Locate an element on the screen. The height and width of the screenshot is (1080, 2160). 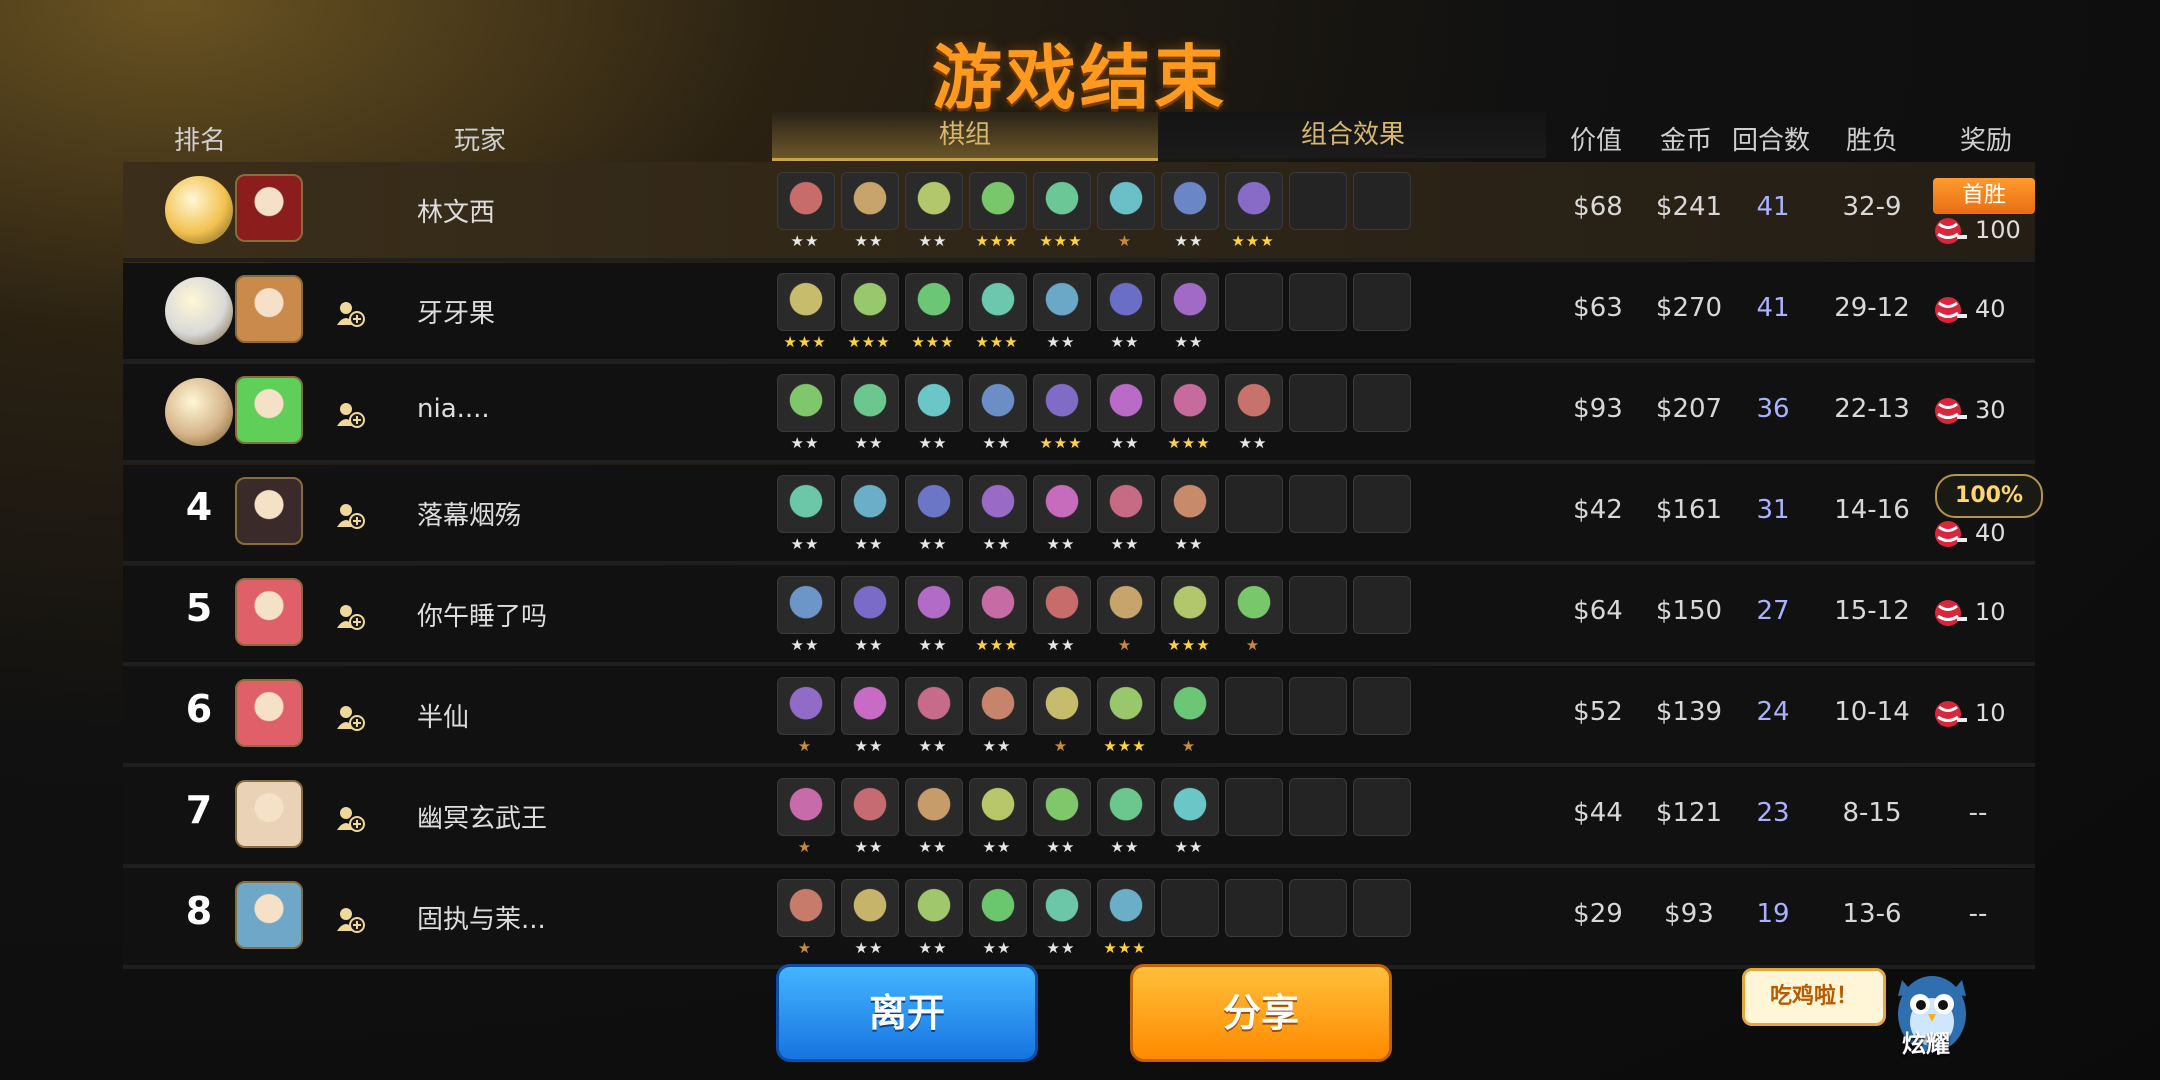
tab-board: 棋组 is located at coordinates (965, 136).